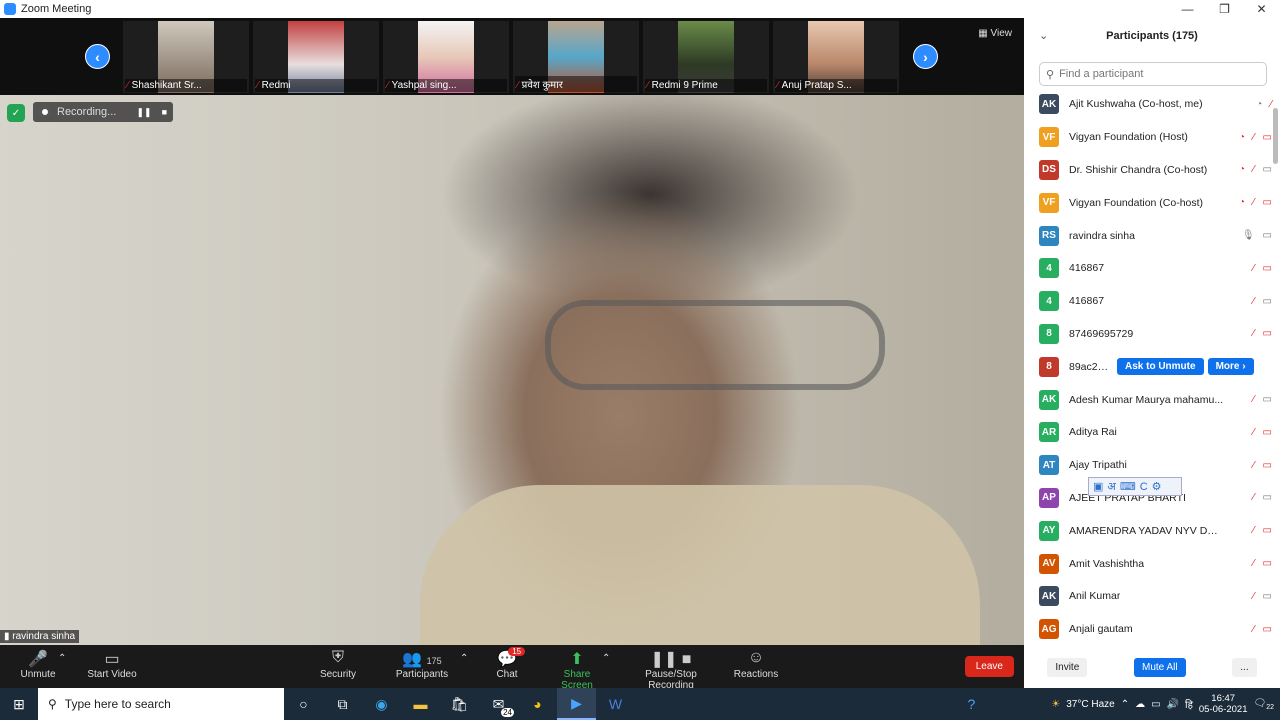 The width and height of the screenshot is (1280, 720). What do you see at coordinates (1149, 629) in the screenshot?
I see `participant-row: AG Anjali gautam ⁄ ▭` at bounding box center [1149, 629].